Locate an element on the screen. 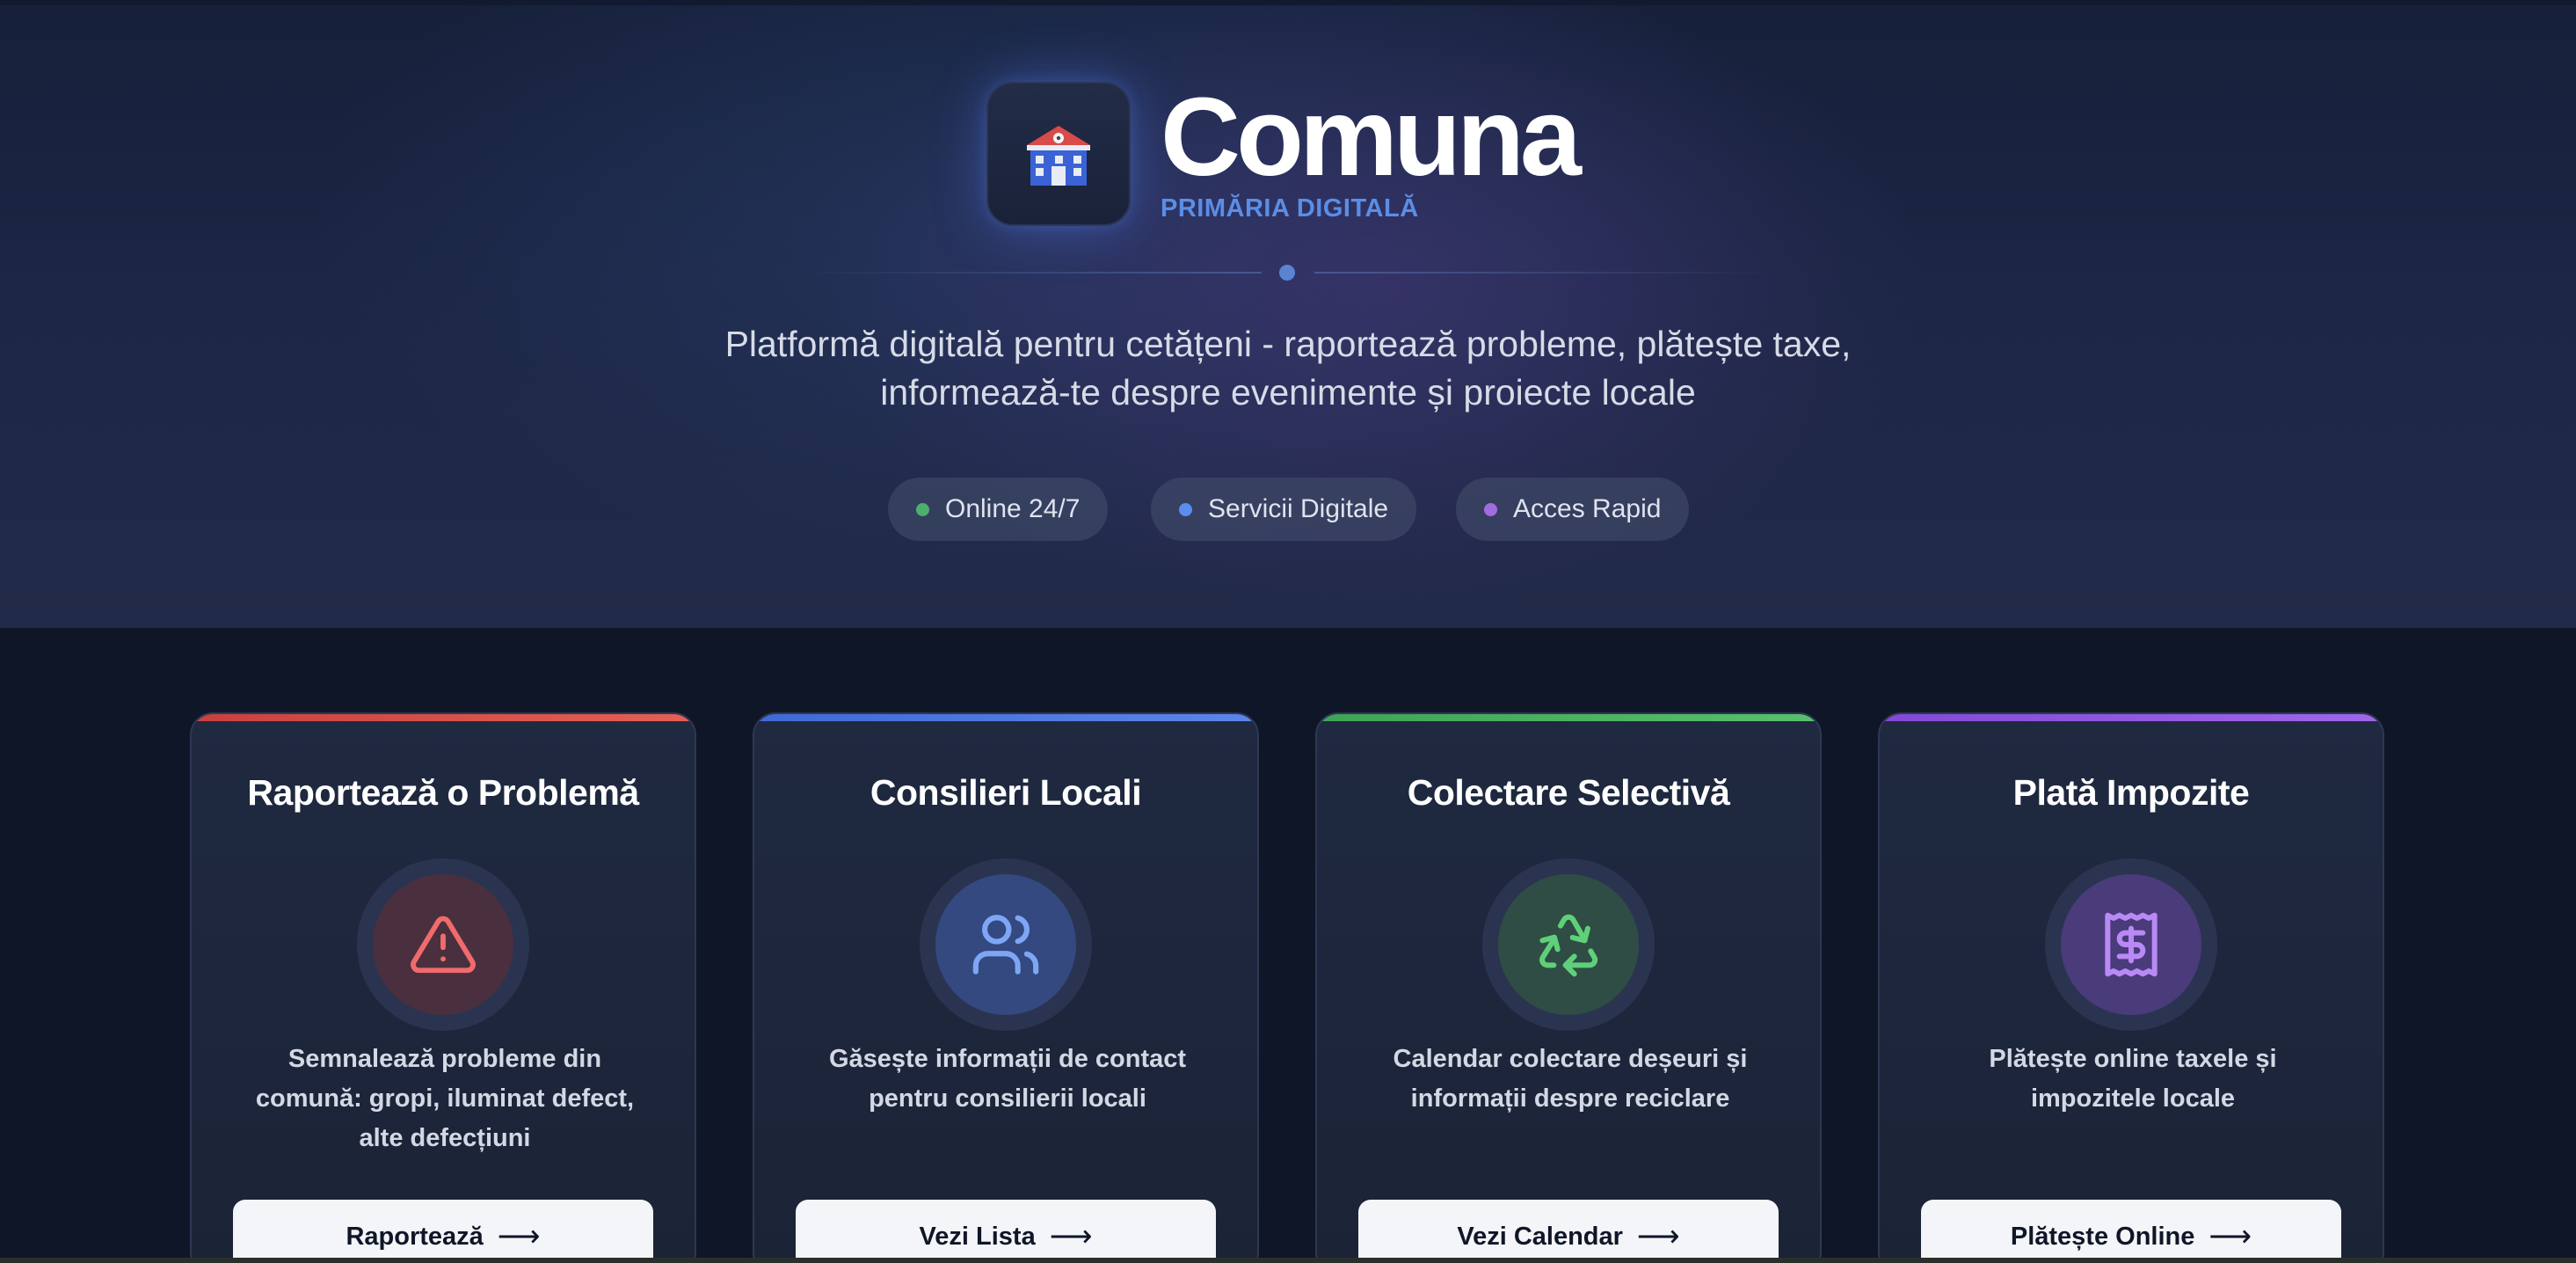 This screenshot has height=1263, width=2576. card-title: Colectare Selectivă is located at coordinates (1568, 793).